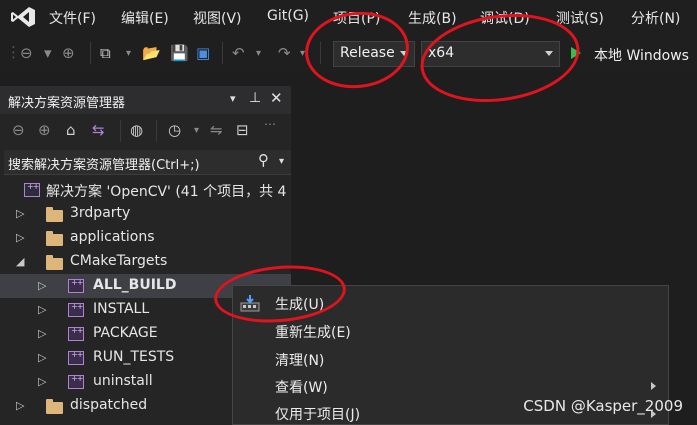 The width and height of the screenshot is (697, 425). What do you see at coordinates (233, 98) in the screenshot?
I see `panel-options-dropdown-icon: ▾` at bounding box center [233, 98].